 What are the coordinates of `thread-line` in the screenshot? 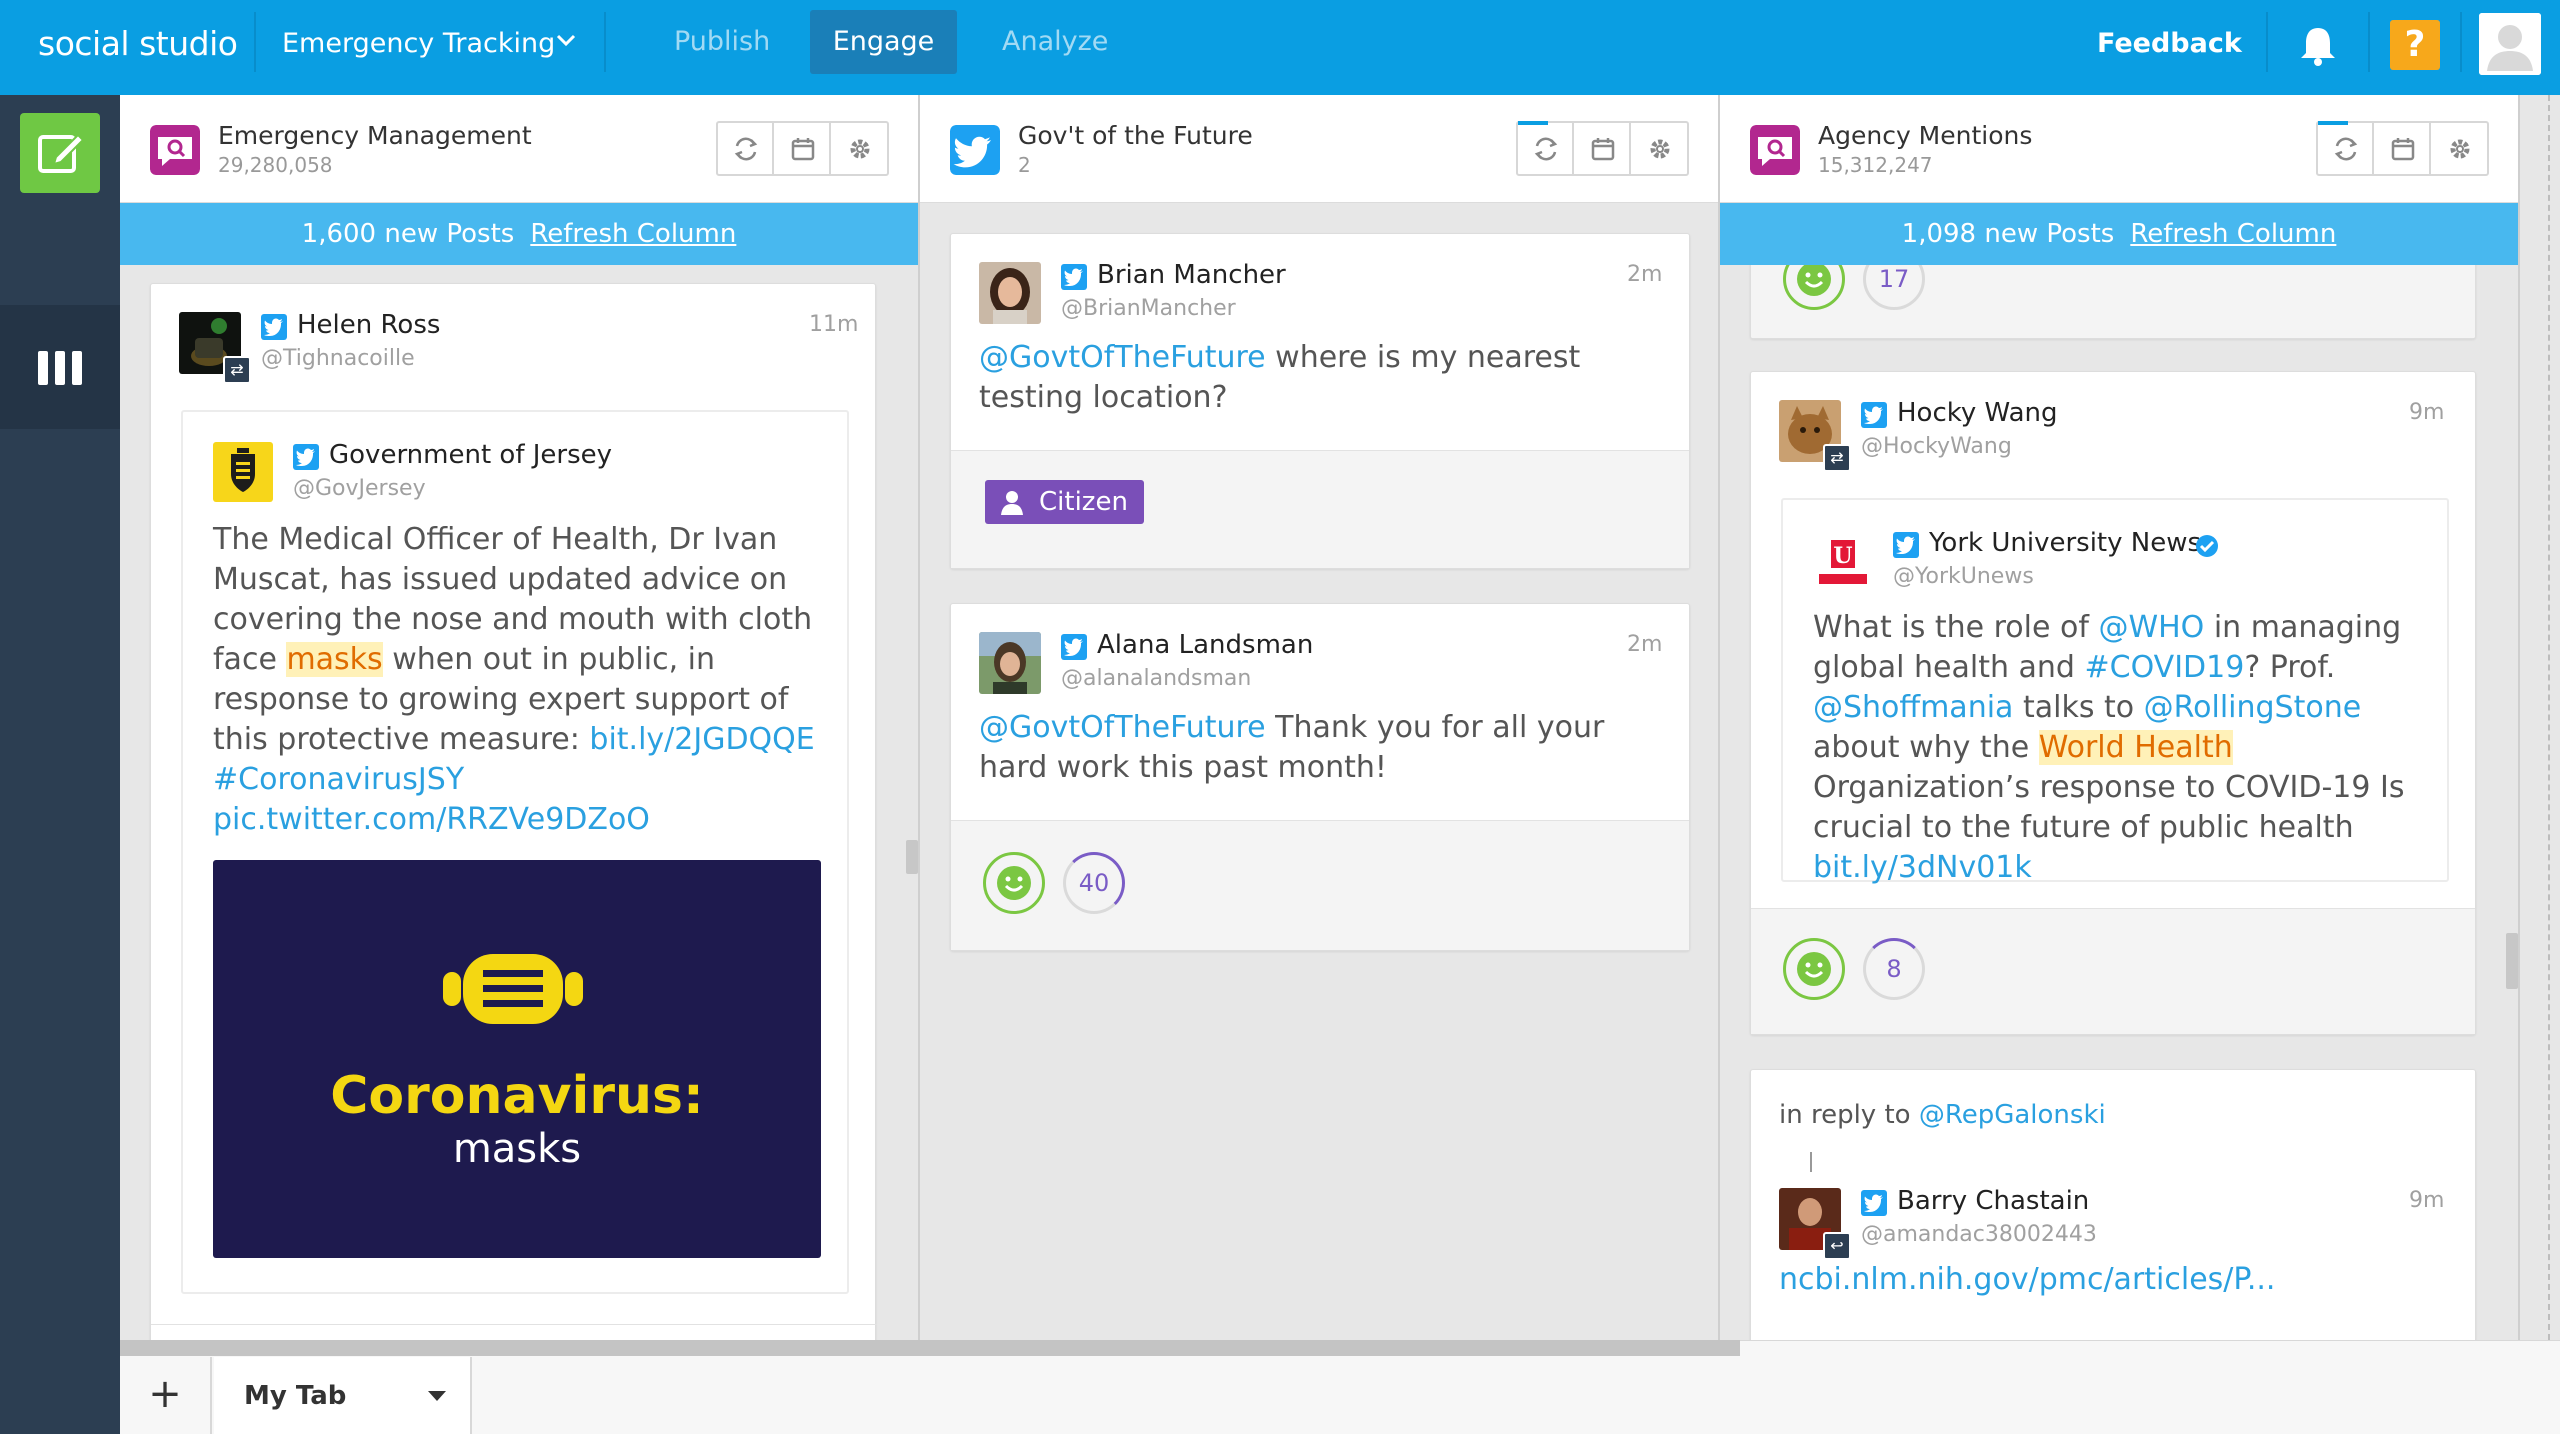 It's located at (1811, 1162).